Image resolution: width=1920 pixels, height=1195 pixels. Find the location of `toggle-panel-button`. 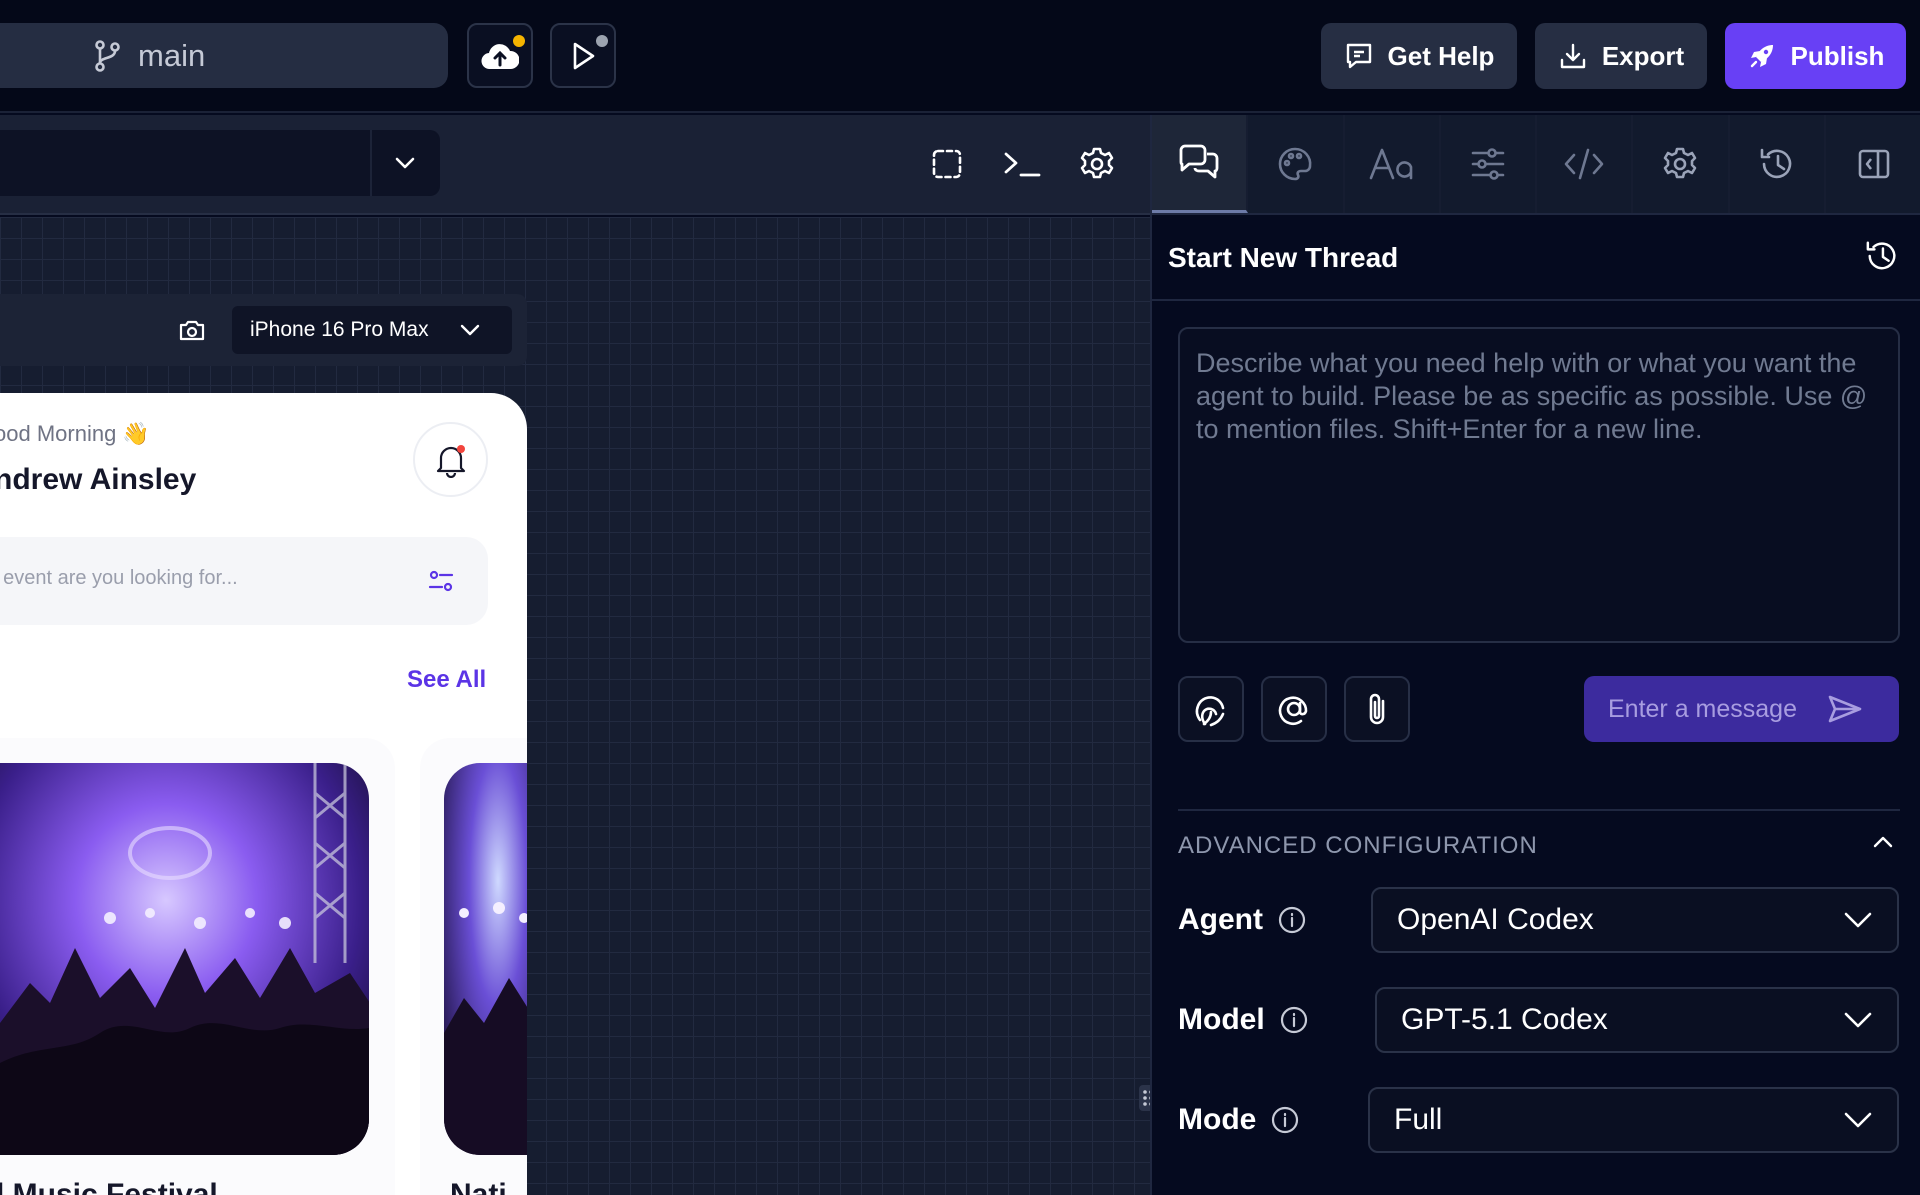

toggle-panel-button is located at coordinates (1872, 164).